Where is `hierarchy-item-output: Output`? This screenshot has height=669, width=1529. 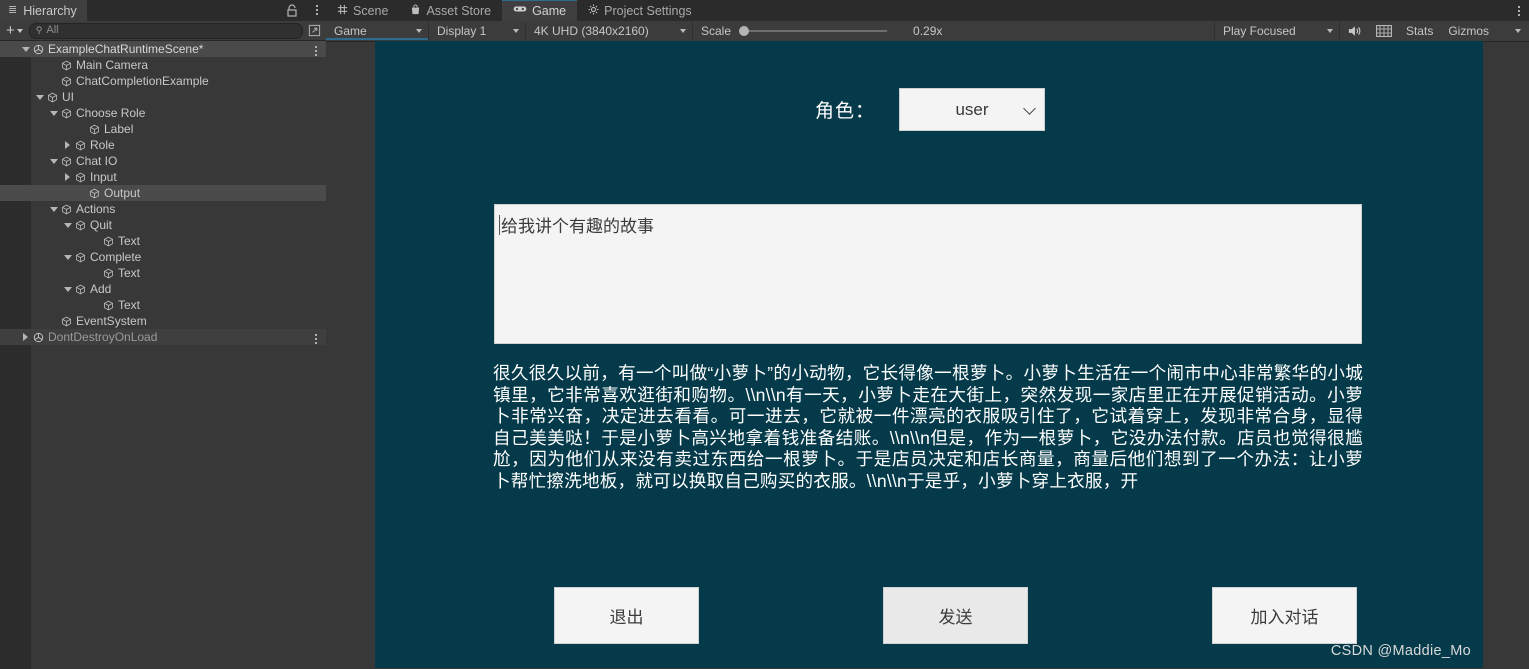 hierarchy-item-output: Output is located at coordinates (163, 193).